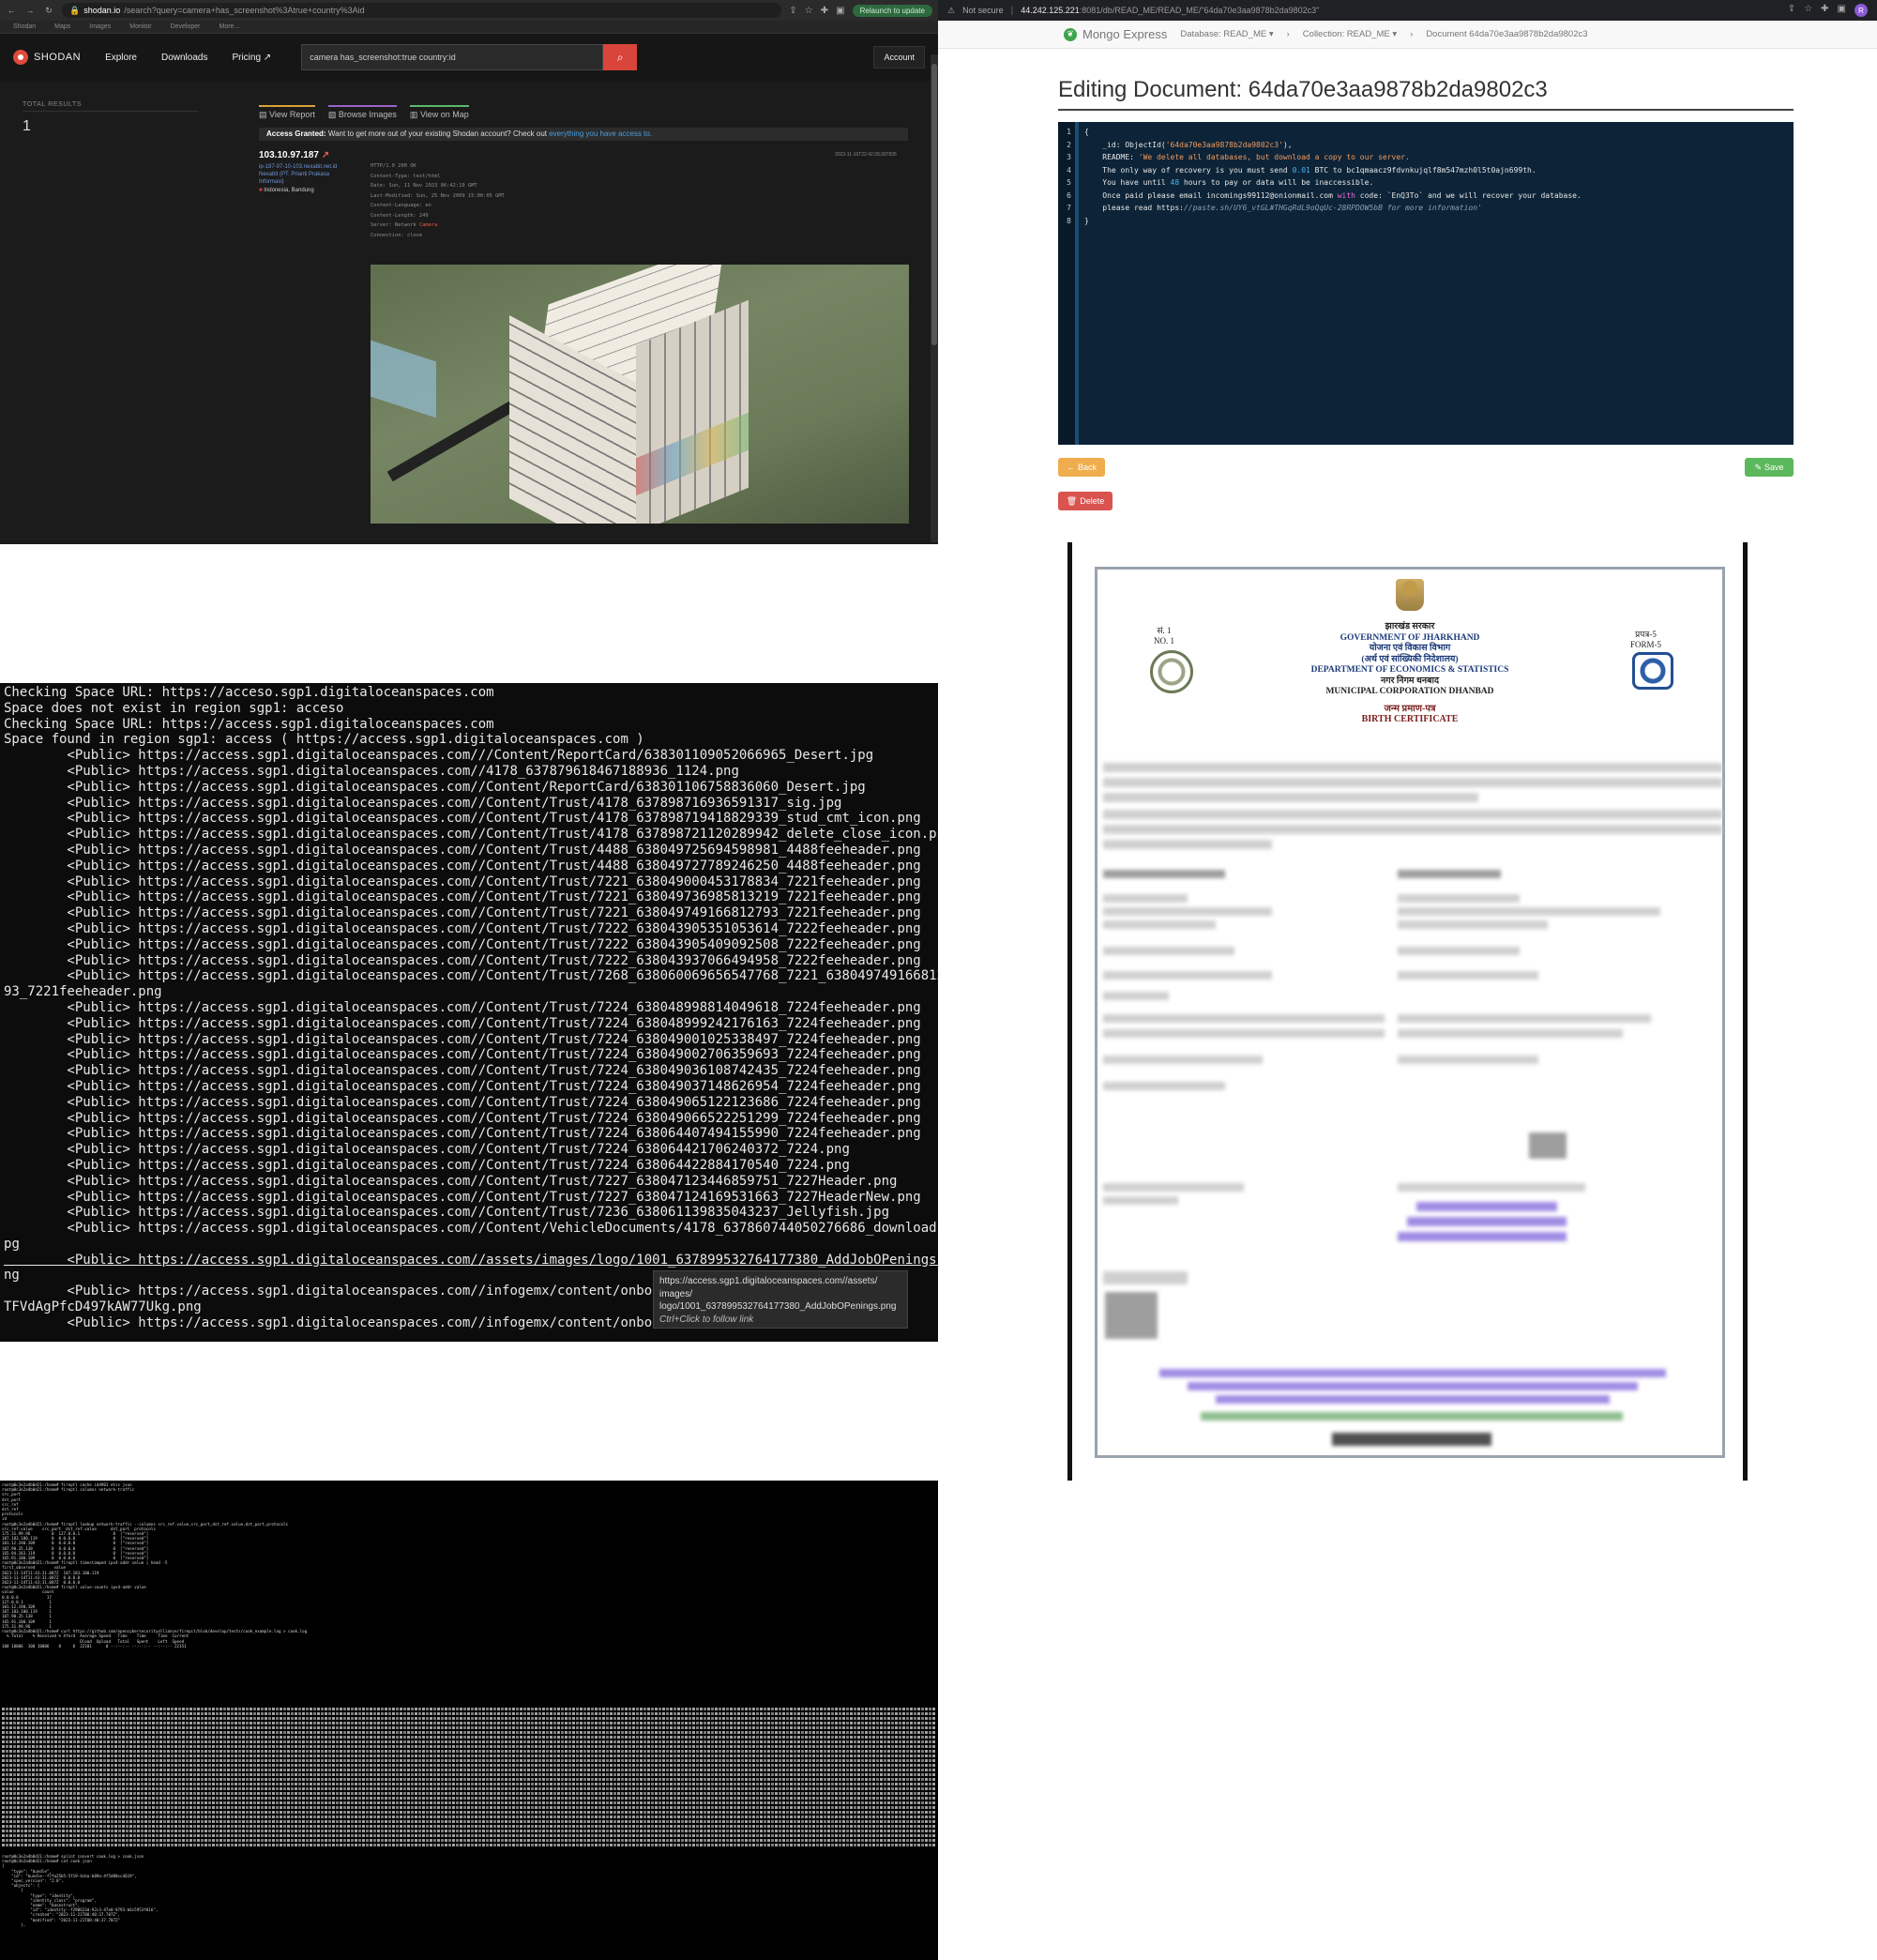 The image size is (1877, 1960). I want to click on nav-explore: Explore, so click(121, 58).